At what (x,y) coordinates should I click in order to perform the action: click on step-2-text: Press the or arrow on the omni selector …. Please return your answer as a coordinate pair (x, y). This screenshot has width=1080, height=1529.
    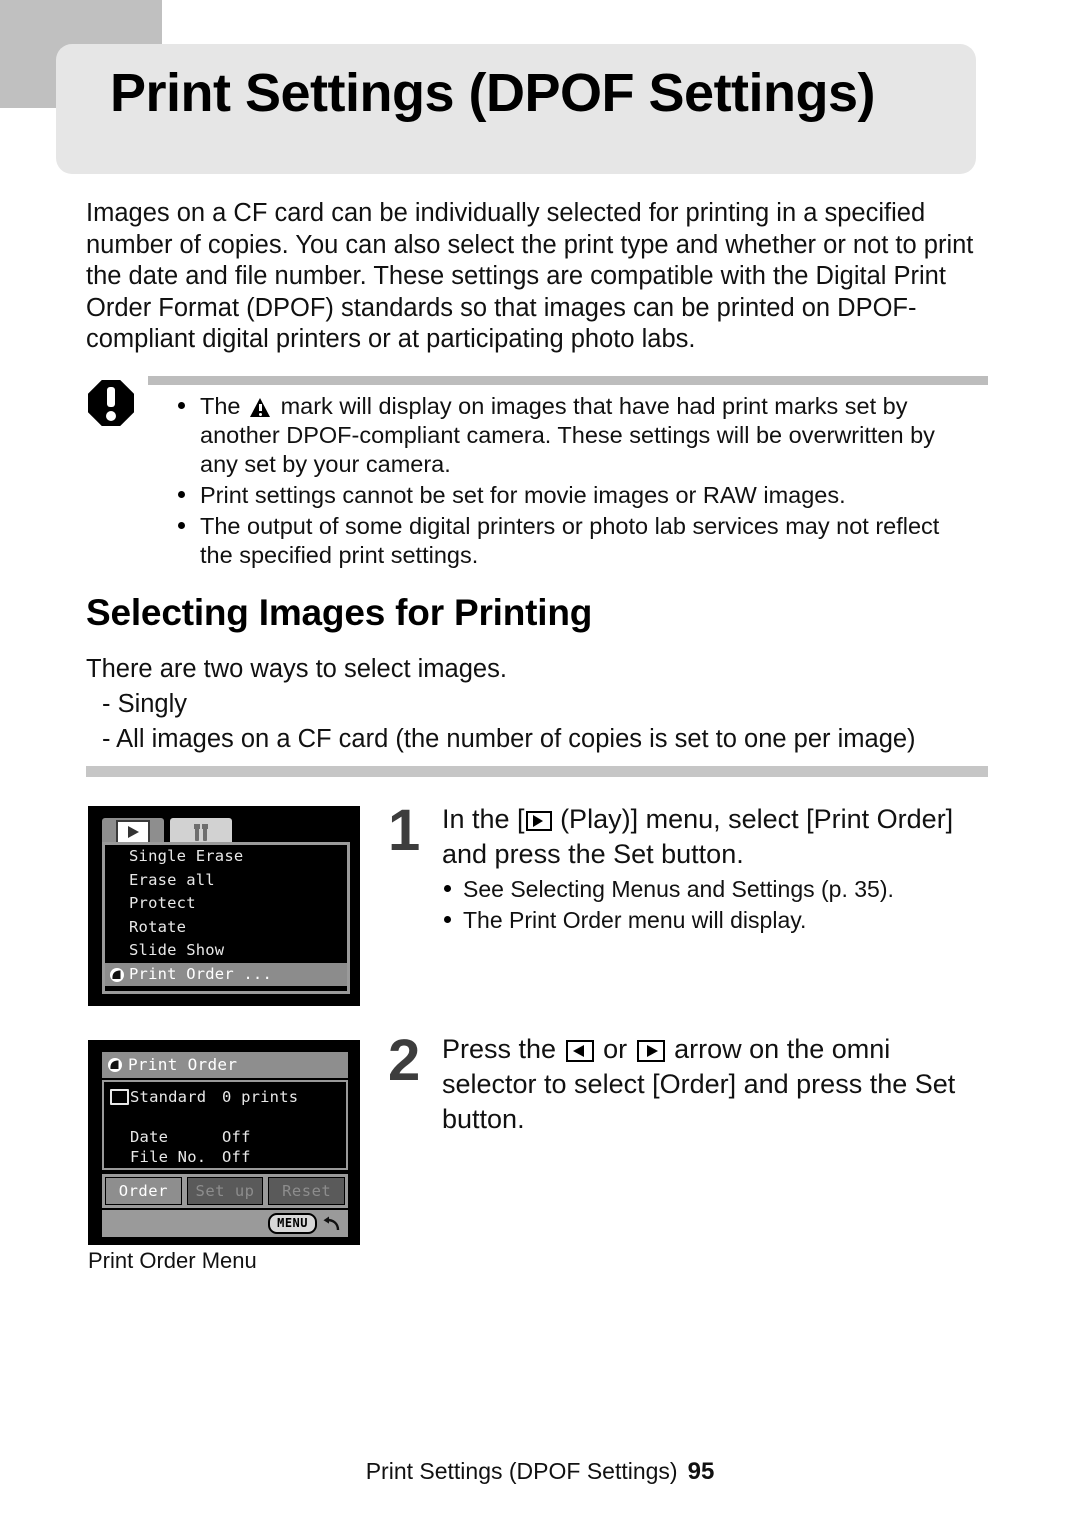
    Looking at the image, I should click on (712, 1084).